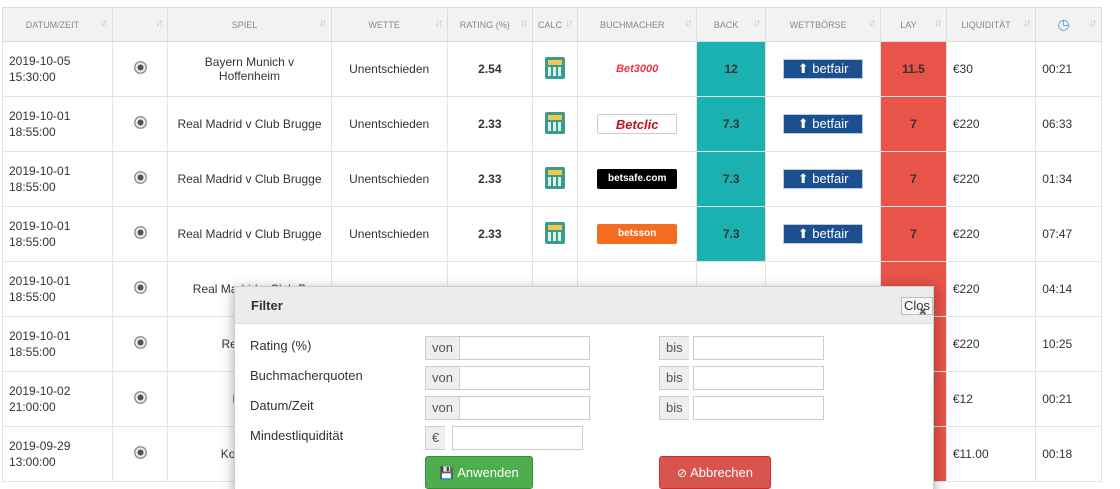 This screenshot has height=489, width=1120. Describe the element at coordinates (758, 378) in the screenshot. I see `odds-to-input` at that location.